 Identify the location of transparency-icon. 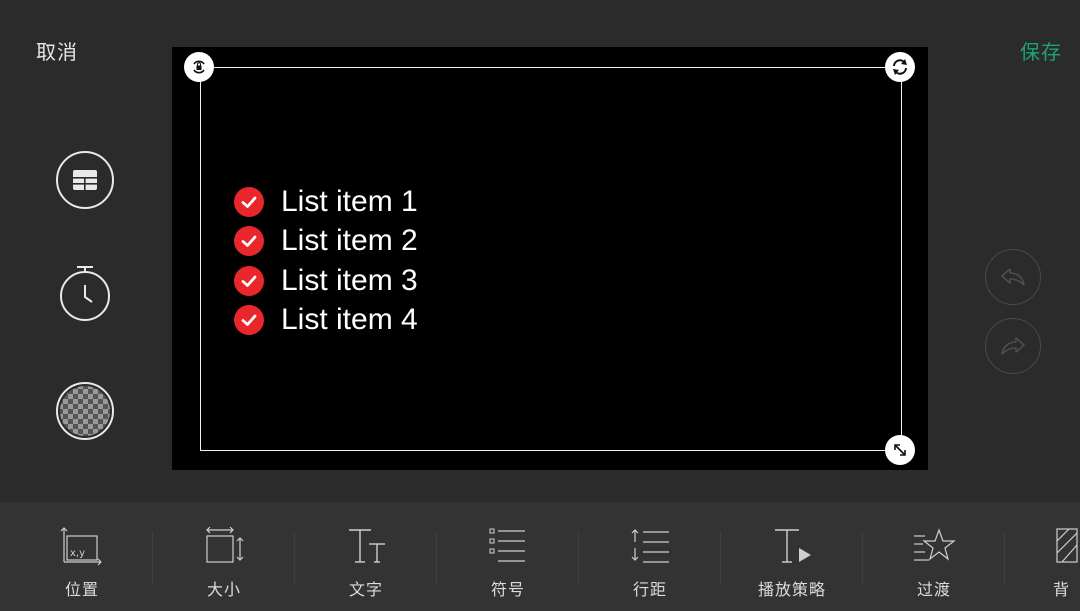
(85, 411).